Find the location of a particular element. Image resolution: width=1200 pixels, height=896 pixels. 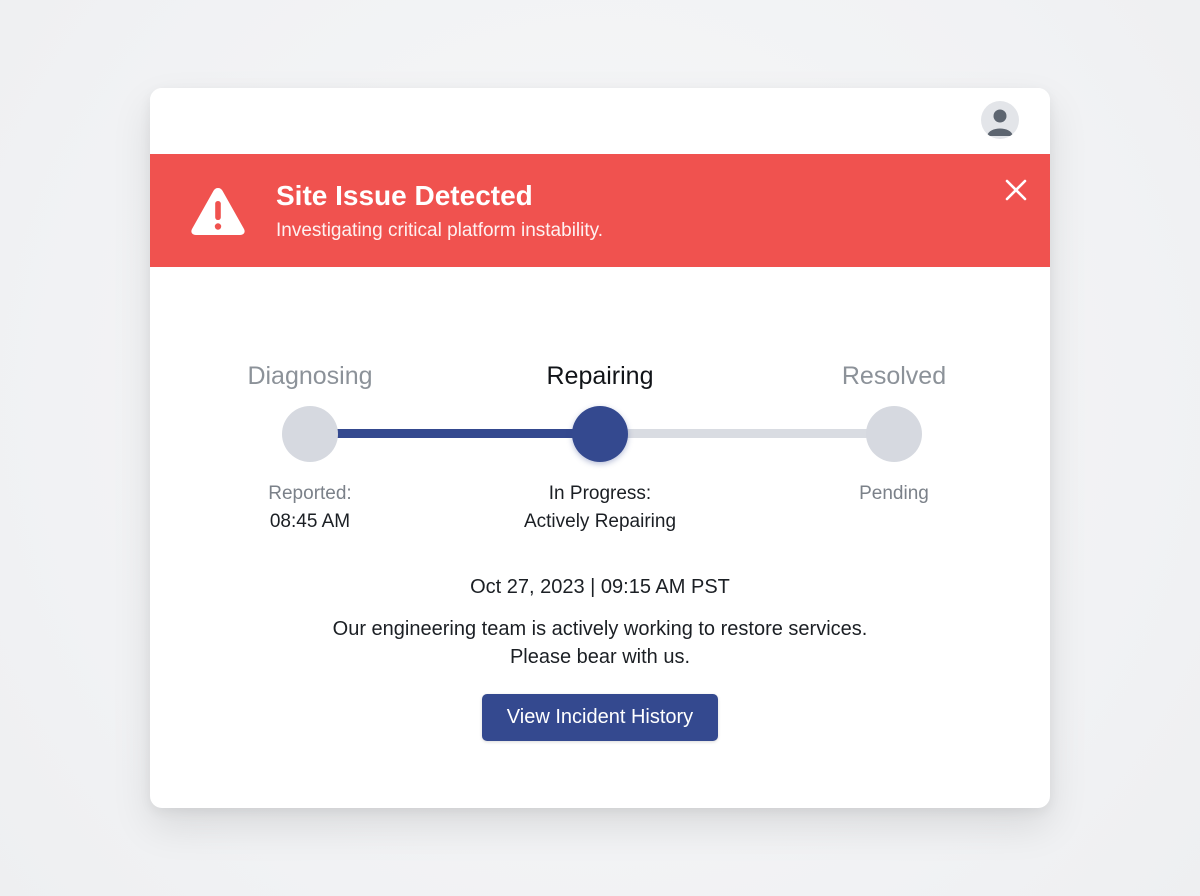

step-detail-label: Pending is located at coordinates (894, 493).